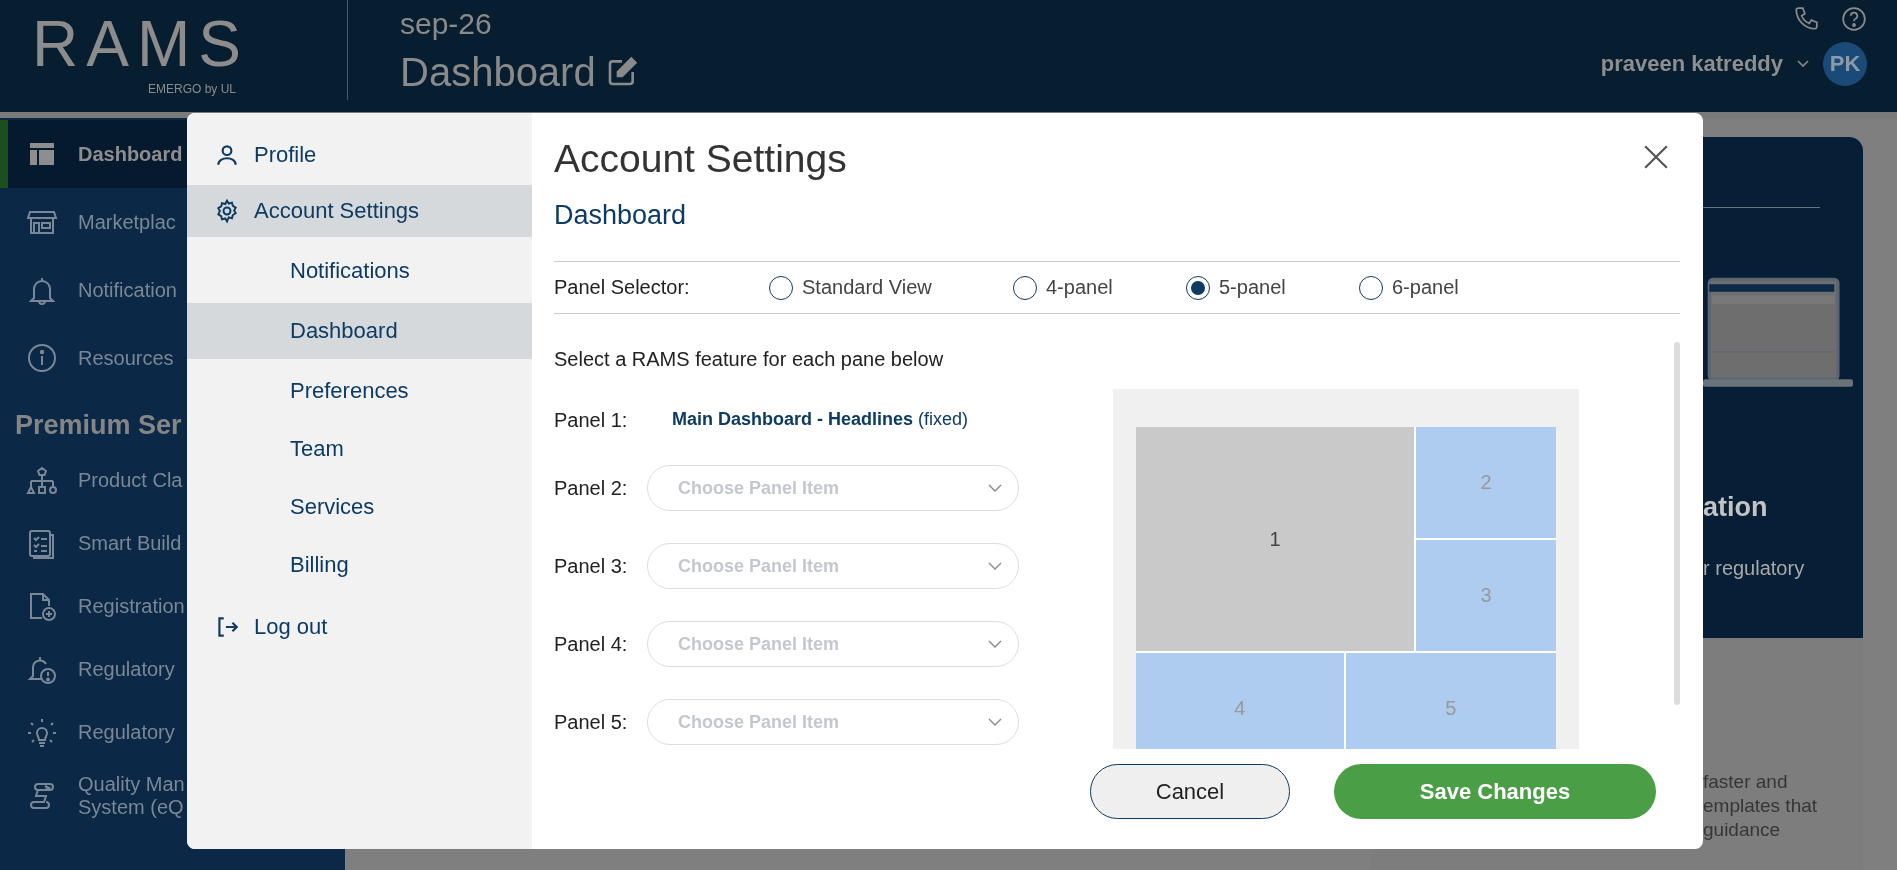 This screenshot has width=1897, height=870. What do you see at coordinates (446, 24) in the screenshot?
I see `project-name: sep-26` at bounding box center [446, 24].